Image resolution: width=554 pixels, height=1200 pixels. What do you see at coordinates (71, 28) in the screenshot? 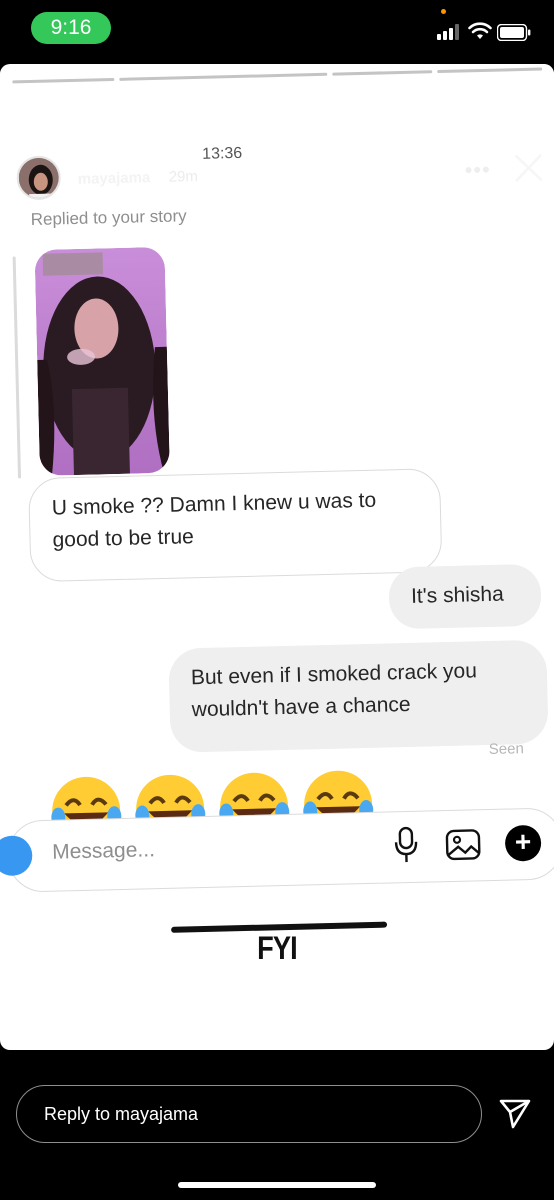
I see `status-time: 9:16` at bounding box center [71, 28].